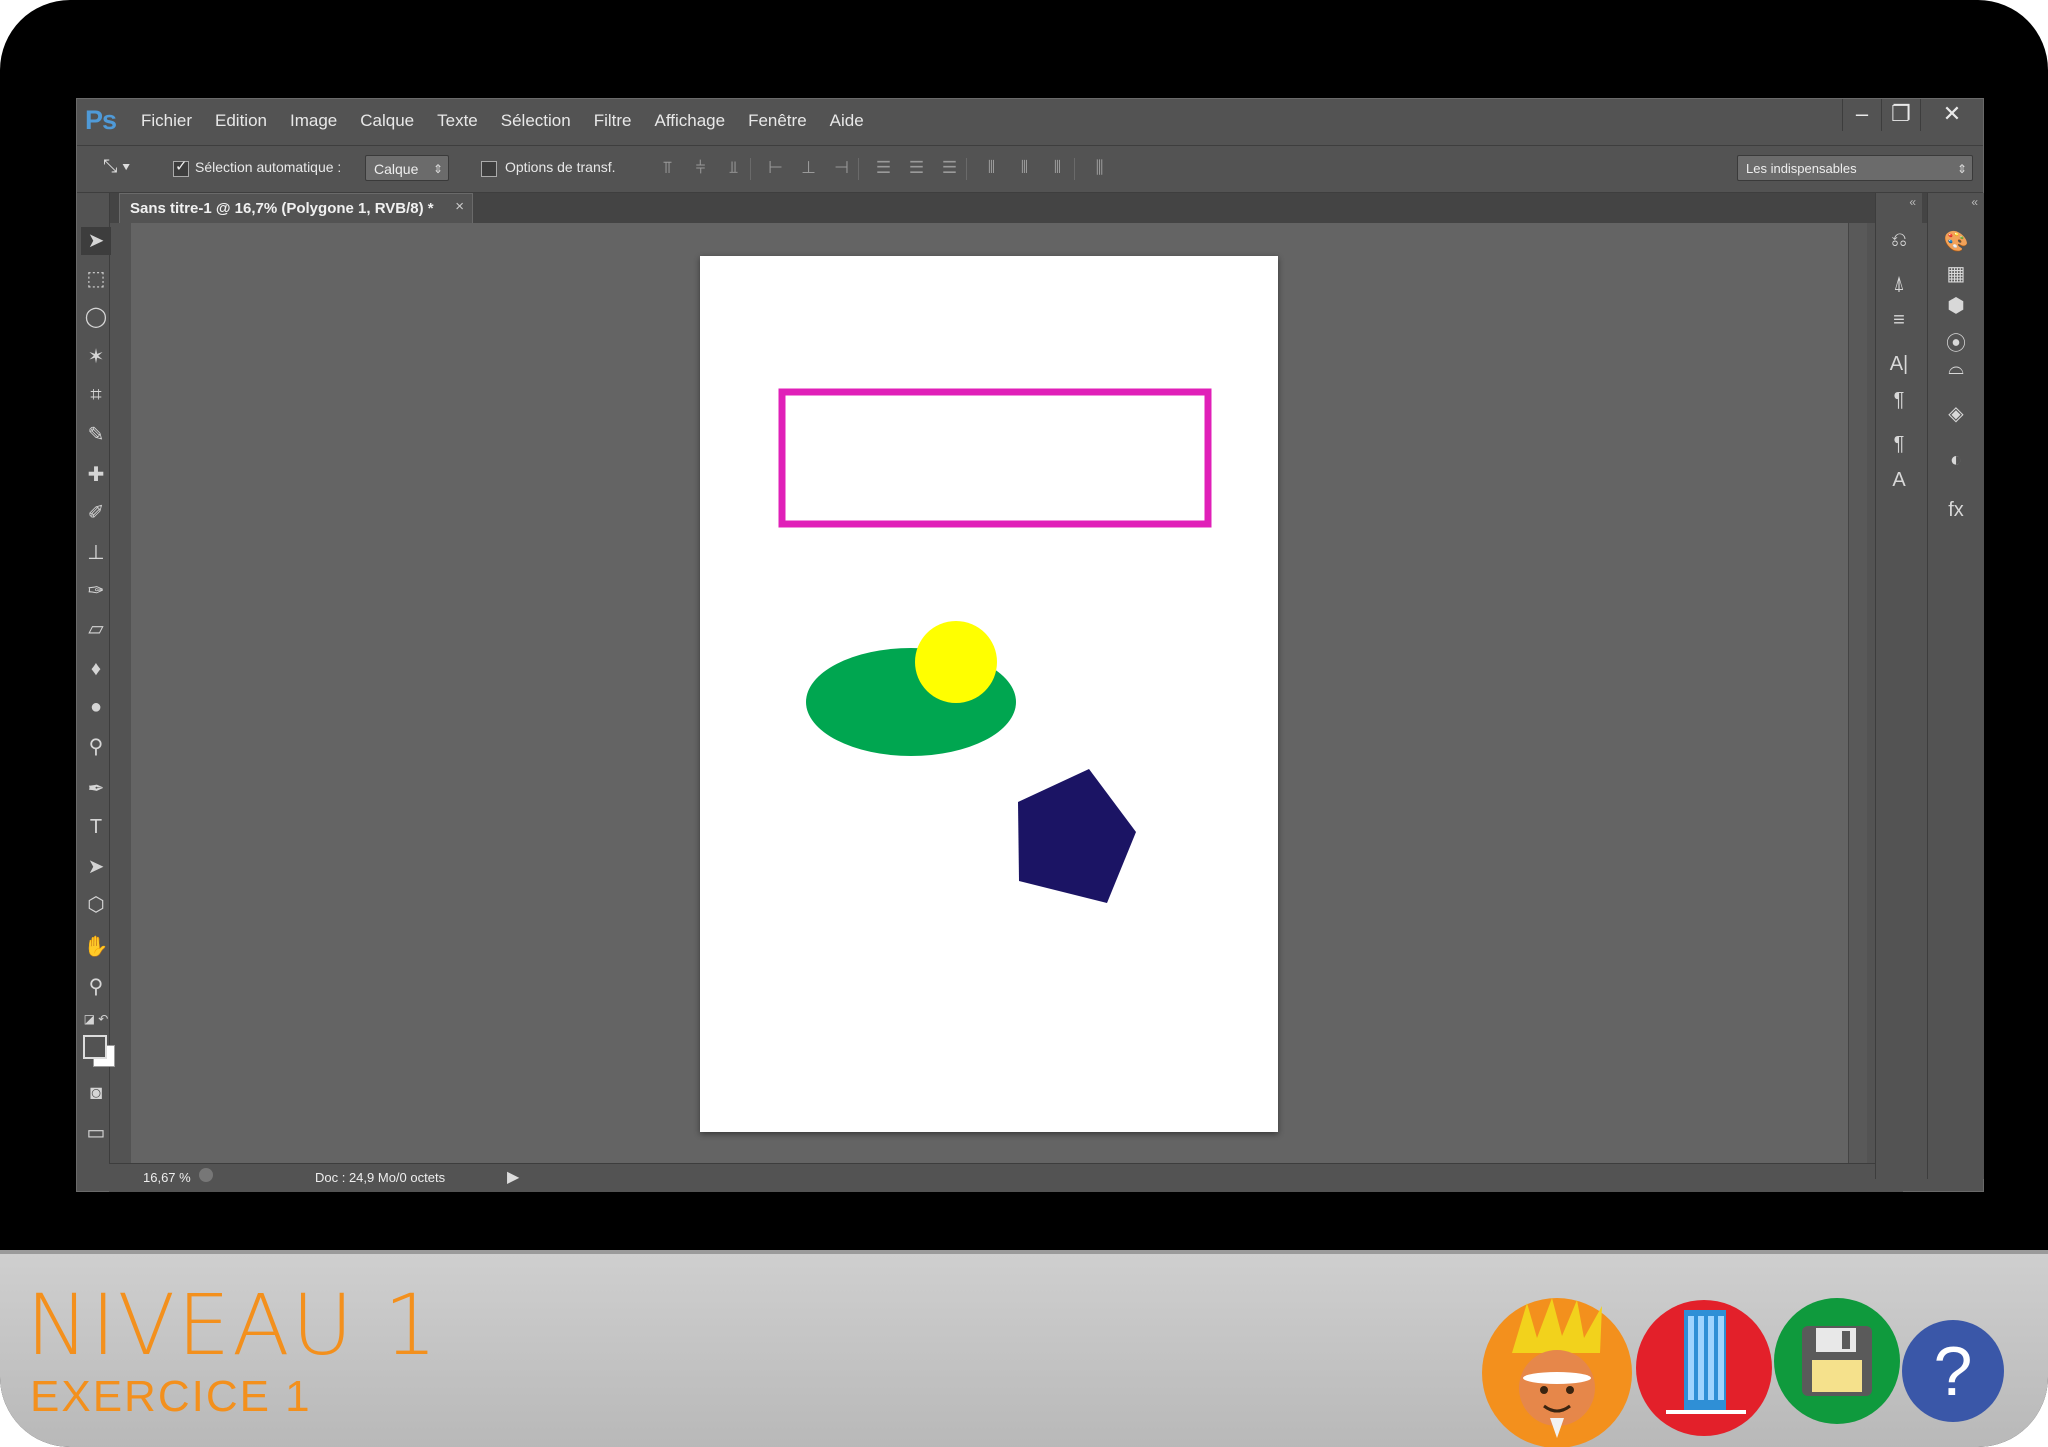  I want to click on auto-select-dropdown: Calque, so click(407, 168).